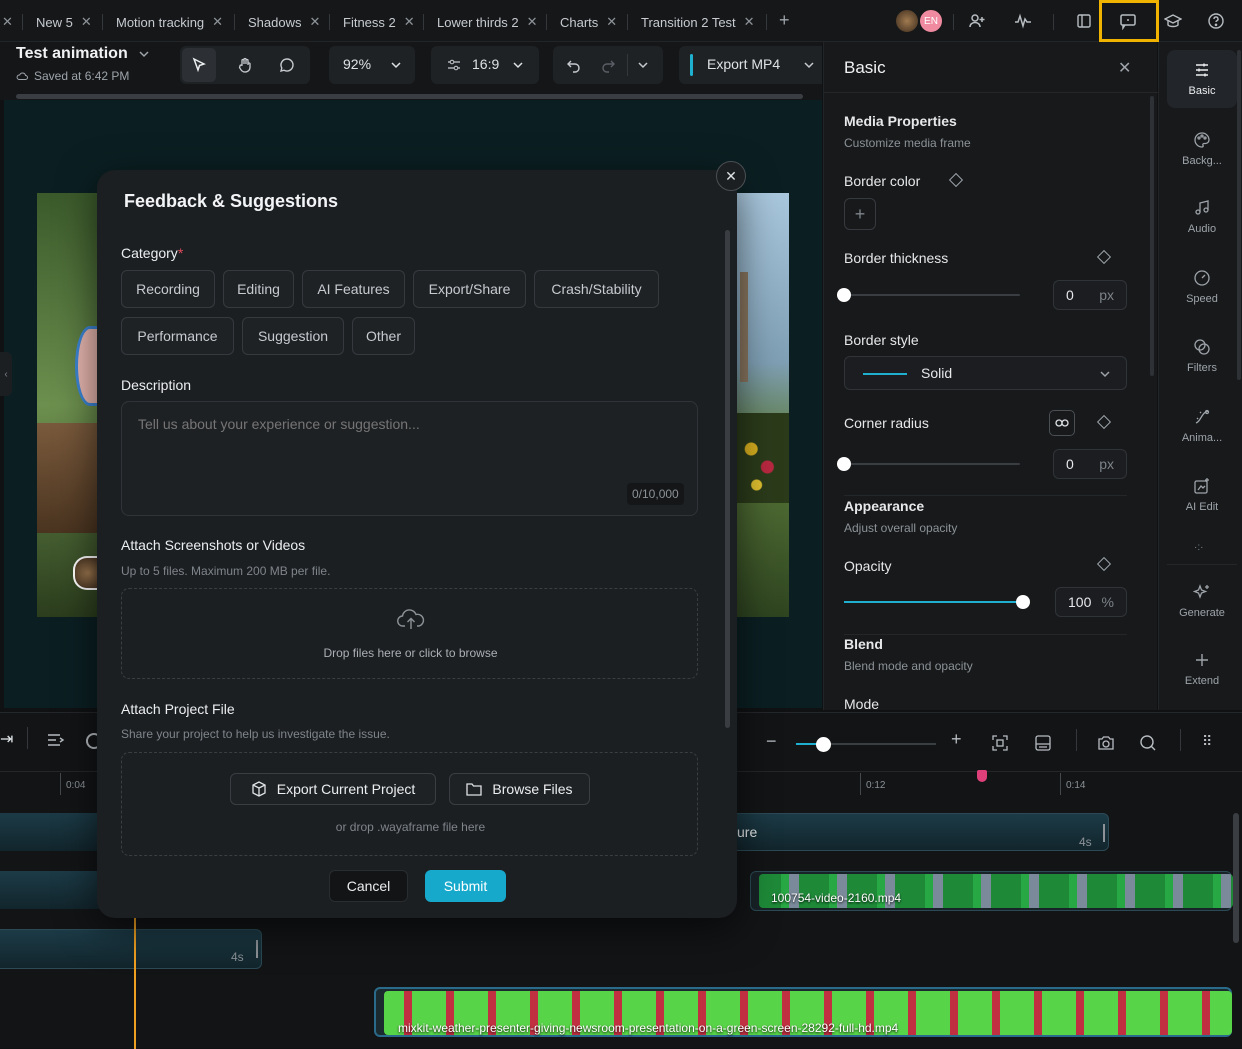  I want to click on tab-new-5: New 5 ✕, so click(64, 22).